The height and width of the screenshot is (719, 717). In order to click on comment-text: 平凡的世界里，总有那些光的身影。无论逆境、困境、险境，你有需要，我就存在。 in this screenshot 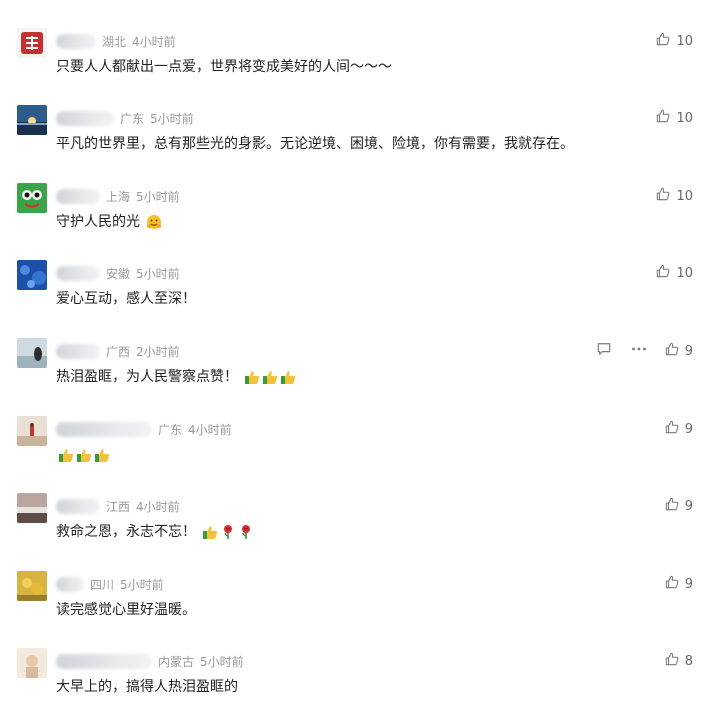, I will do `click(315, 144)`.